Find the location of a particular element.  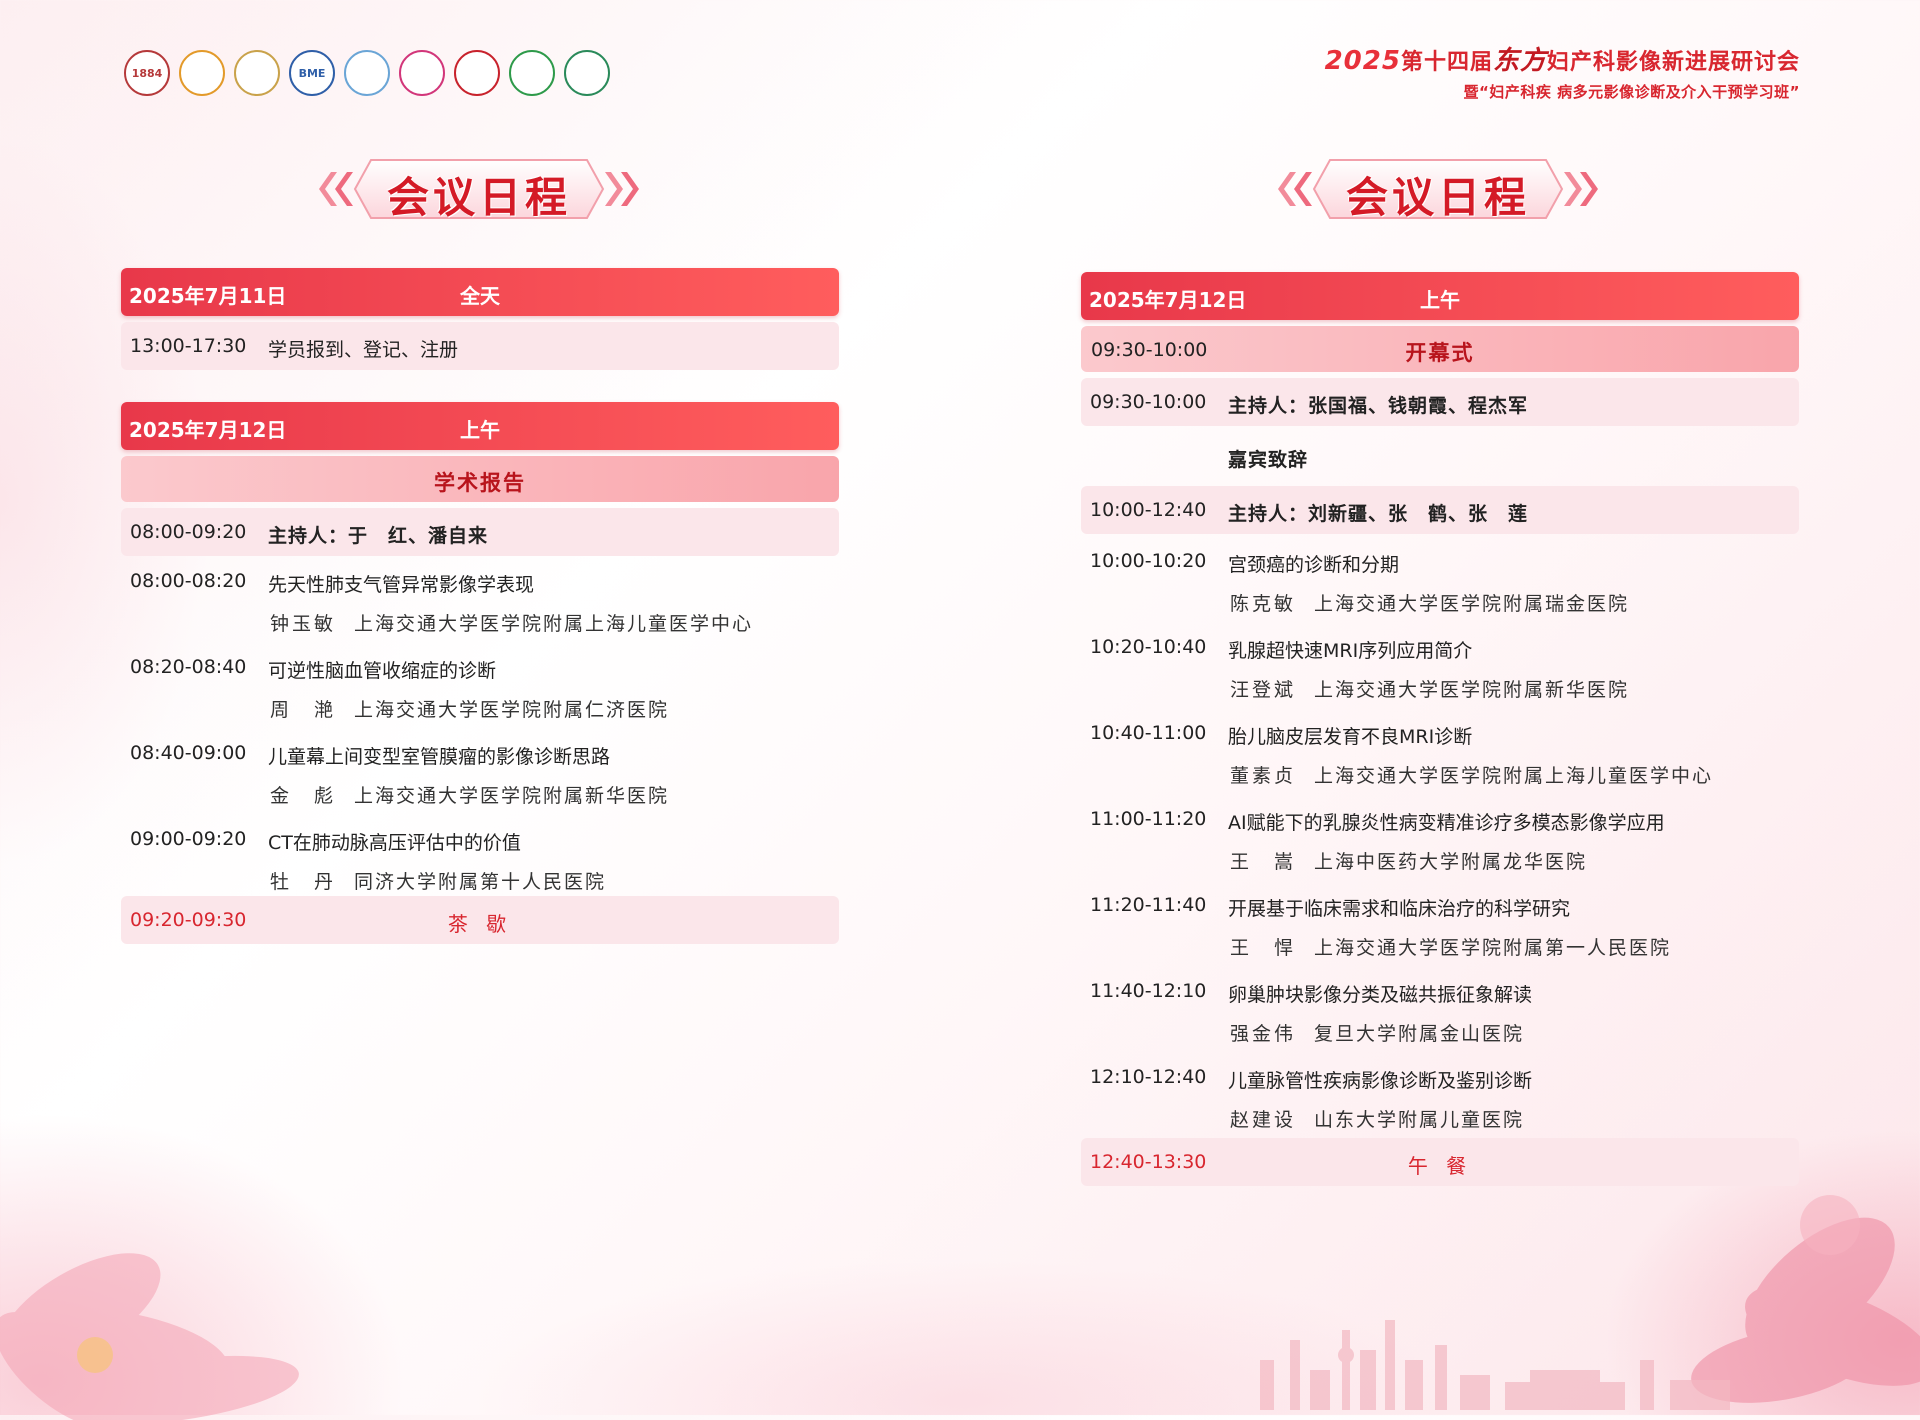

session-label: 嘉宾致辞 is located at coordinates (1268, 460).